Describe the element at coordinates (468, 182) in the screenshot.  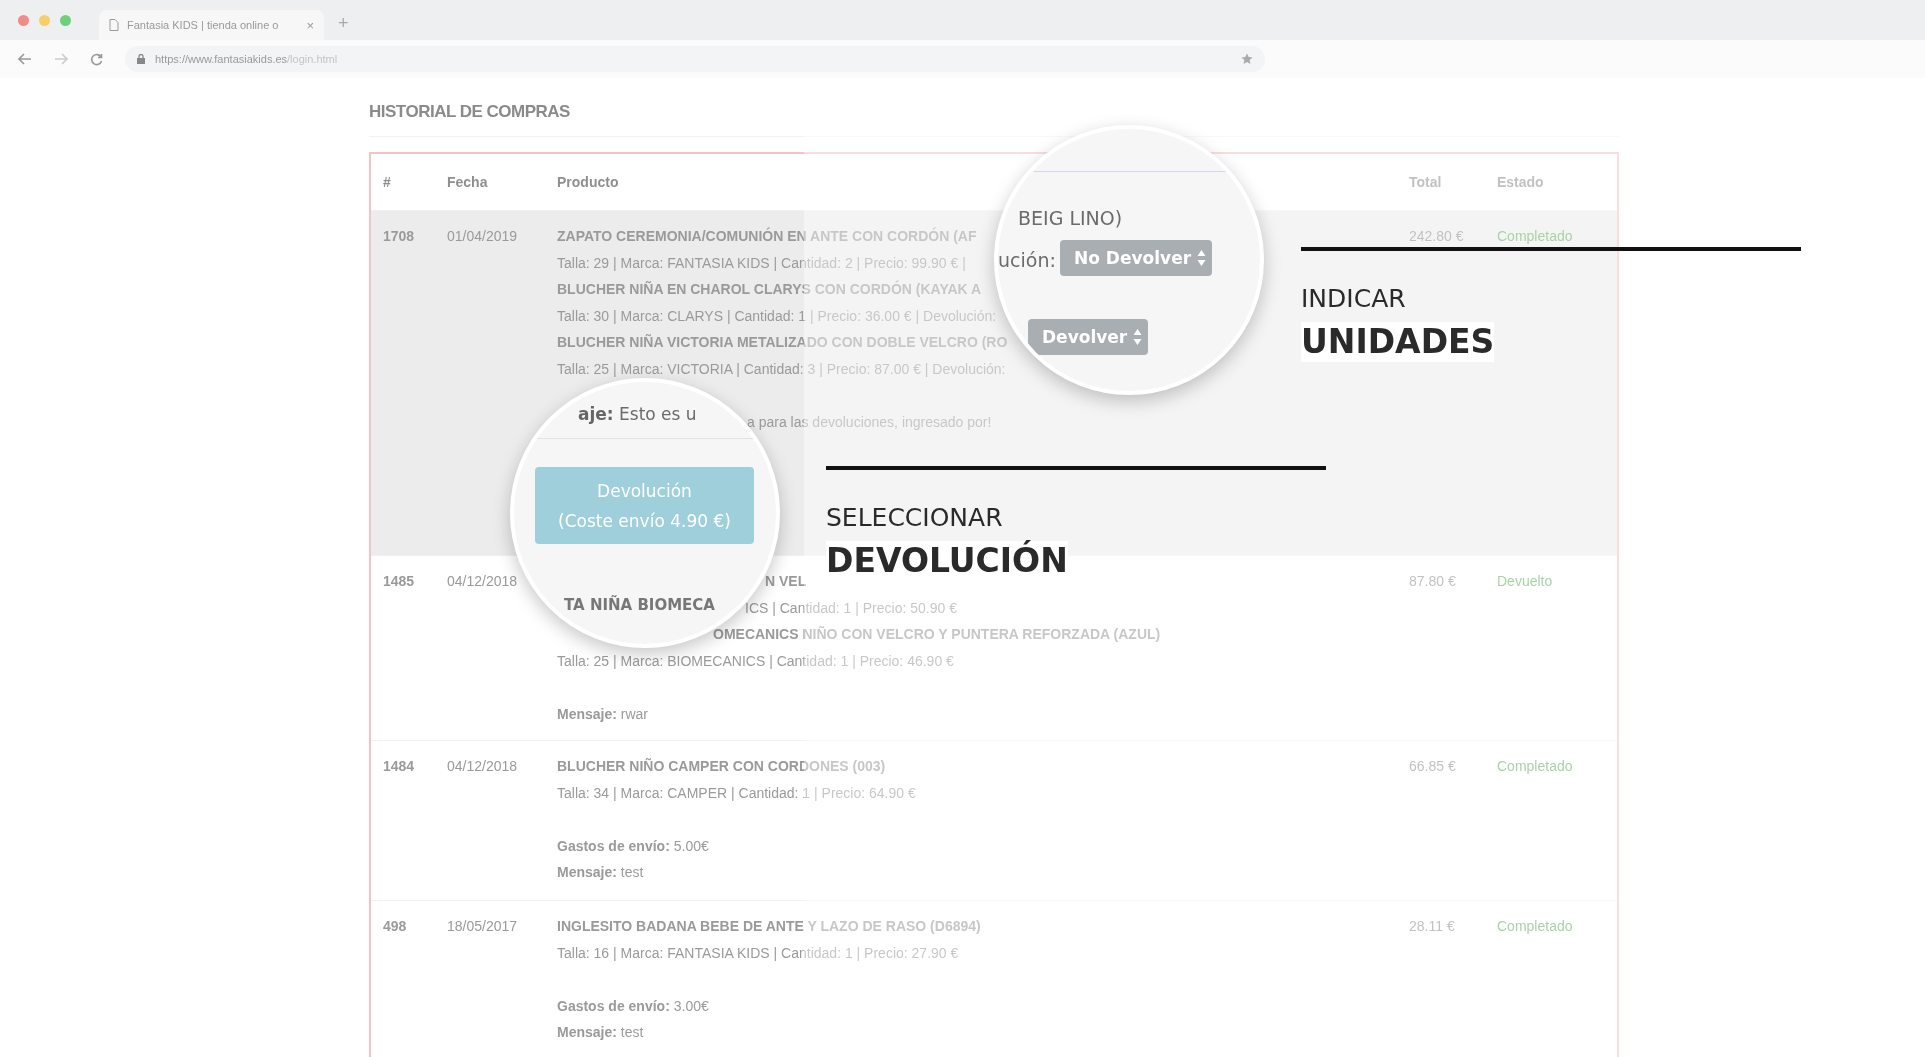
I see `column-header: Fecha` at that location.